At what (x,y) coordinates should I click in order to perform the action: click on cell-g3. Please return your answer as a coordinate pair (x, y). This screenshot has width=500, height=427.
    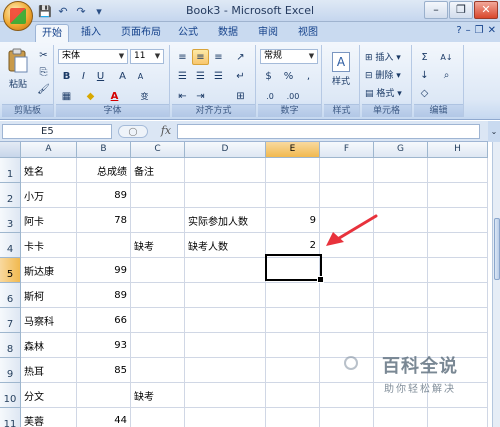
    Looking at the image, I should click on (401, 220).